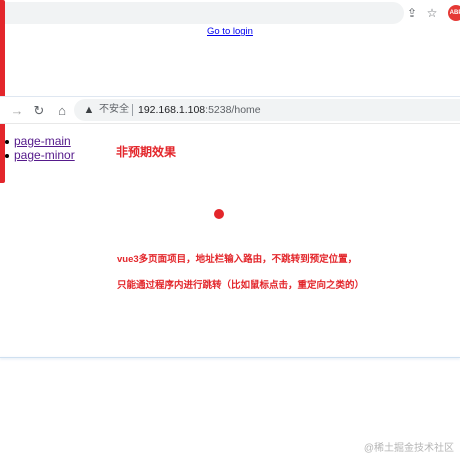  What do you see at coordinates (408, 448) in the screenshot?
I see `watermark: @稀土掘金技术社区` at bounding box center [408, 448].